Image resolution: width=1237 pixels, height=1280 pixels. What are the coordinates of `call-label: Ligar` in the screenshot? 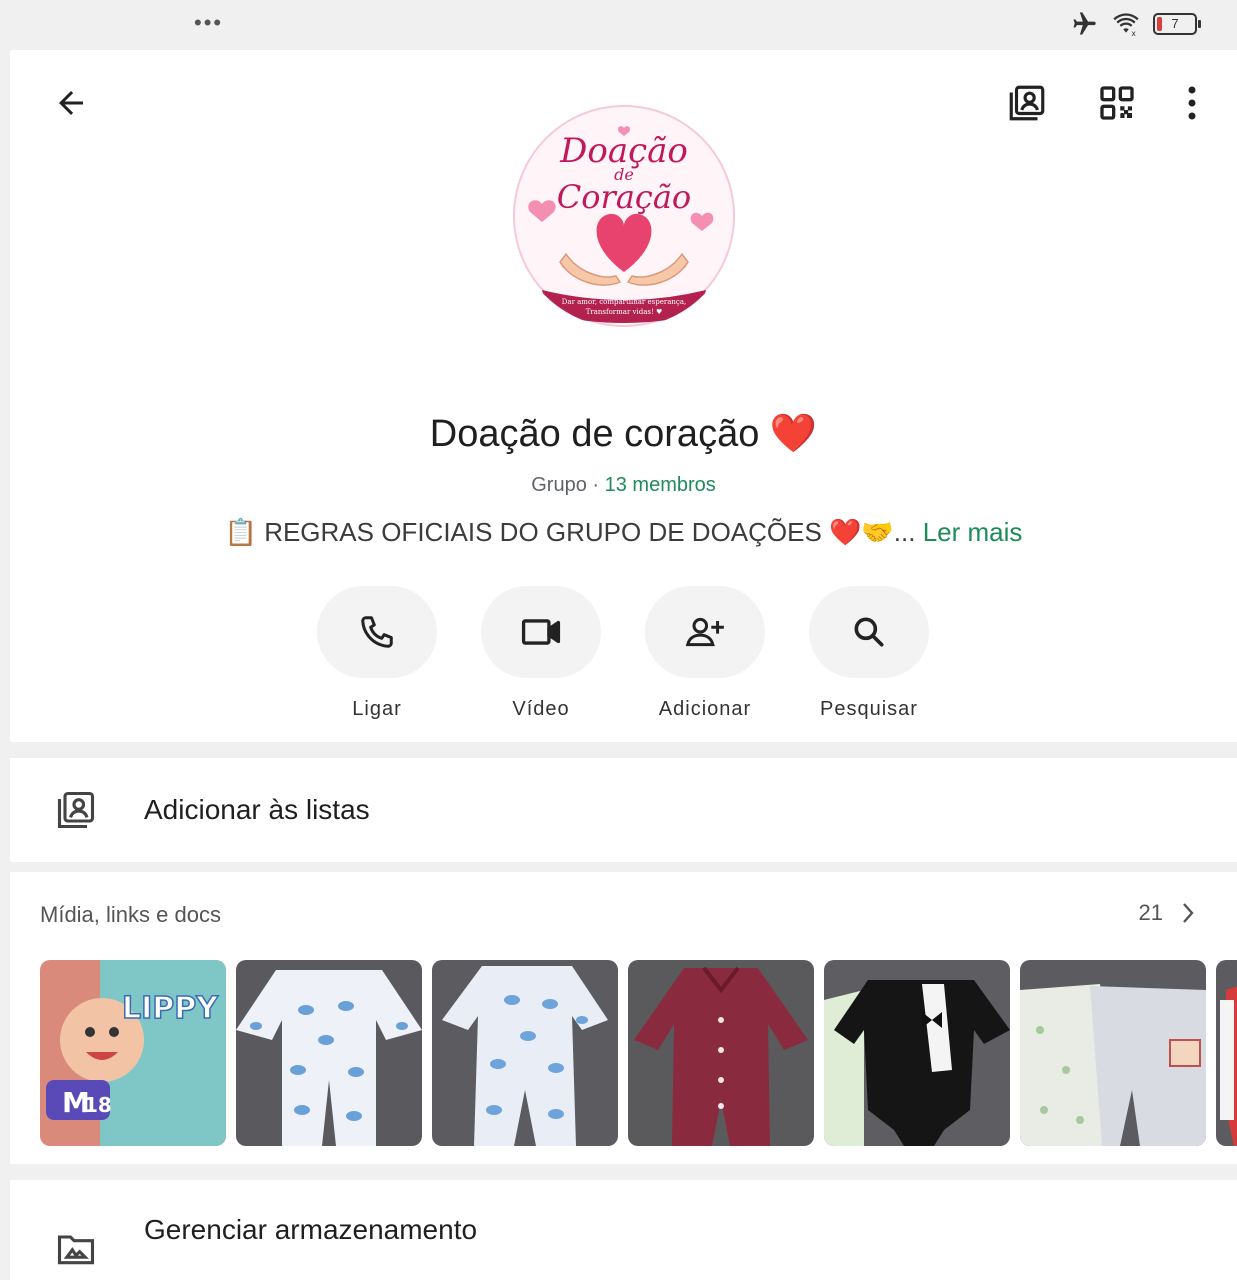 It's located at (377, 709).